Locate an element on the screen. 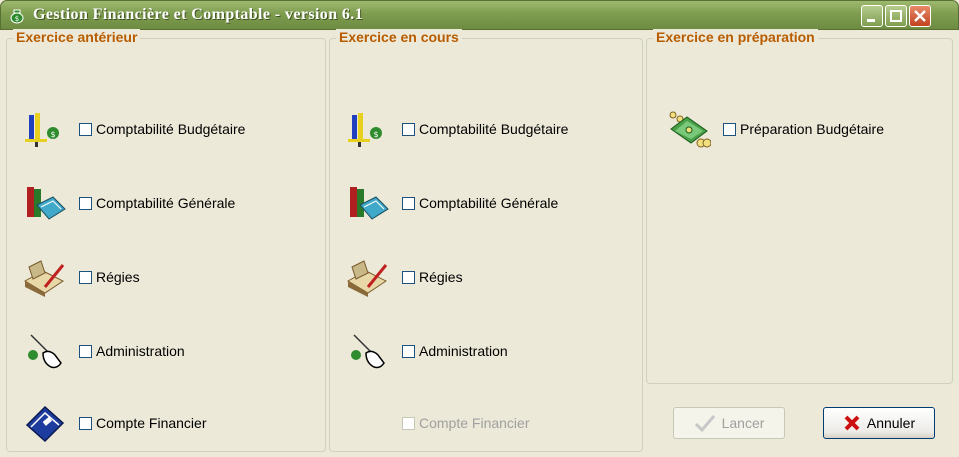 Image resolution: width=959 pixels, height=457 pixels. maximize-button is located at coordinates (896, 16).